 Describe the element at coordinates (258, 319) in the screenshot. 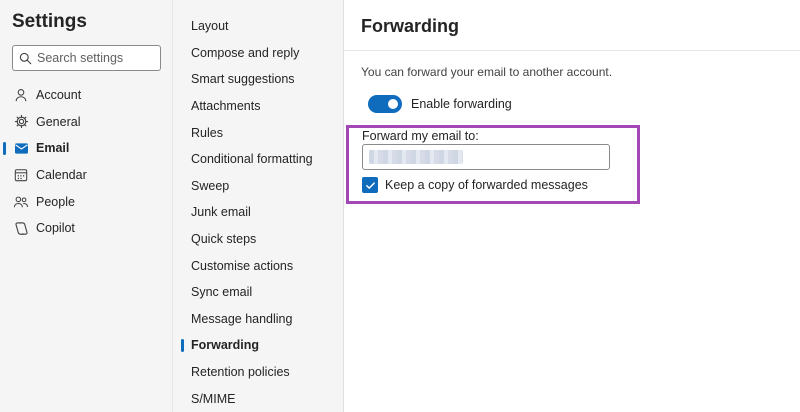

I see `nav-message-handling: Message handling` at that location.